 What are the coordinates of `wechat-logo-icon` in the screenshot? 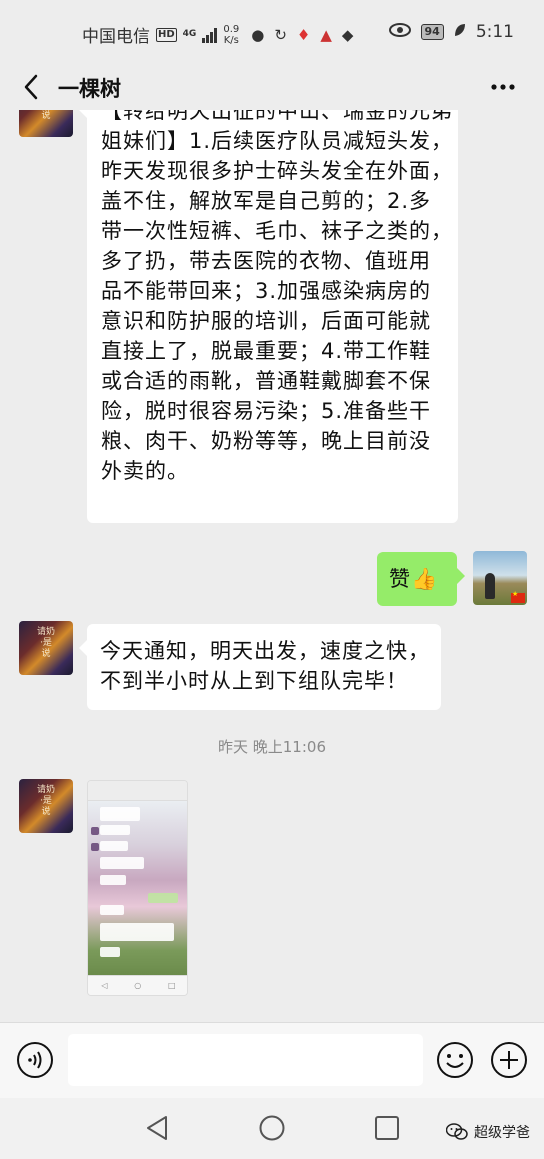 It's located at (457, 1131).